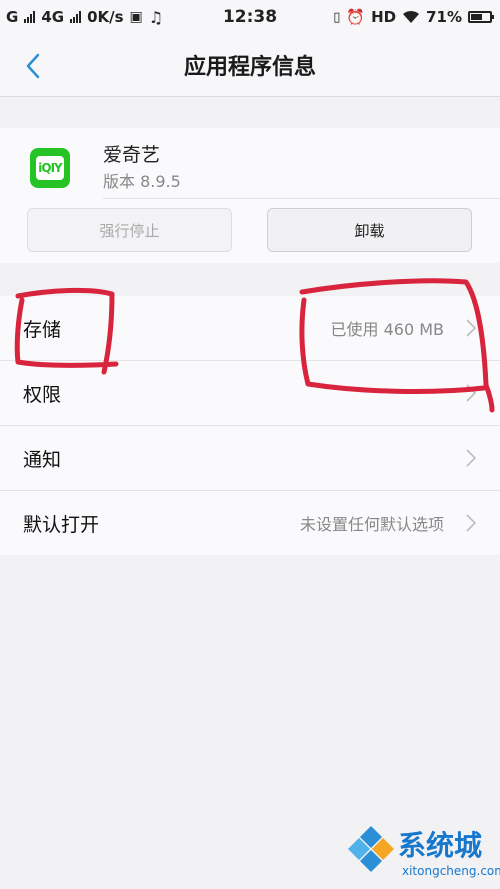 The width and height of the screenshot is (500, 889). What do you see at coordinates (250, 328) in the screenshot?
I see `settings-row-storage: 存储 已使用 460 MB` at bounding box center [250, 328].